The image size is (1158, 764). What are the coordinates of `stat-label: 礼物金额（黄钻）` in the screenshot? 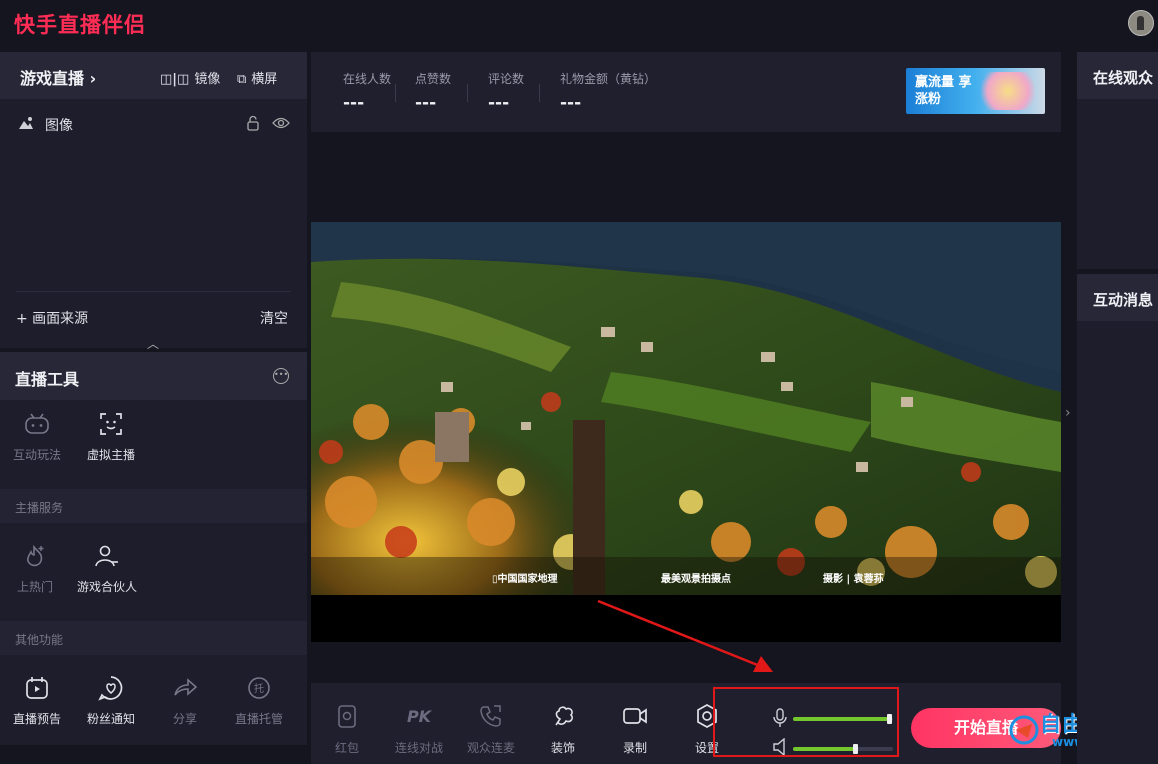 It's located at (608, 79).